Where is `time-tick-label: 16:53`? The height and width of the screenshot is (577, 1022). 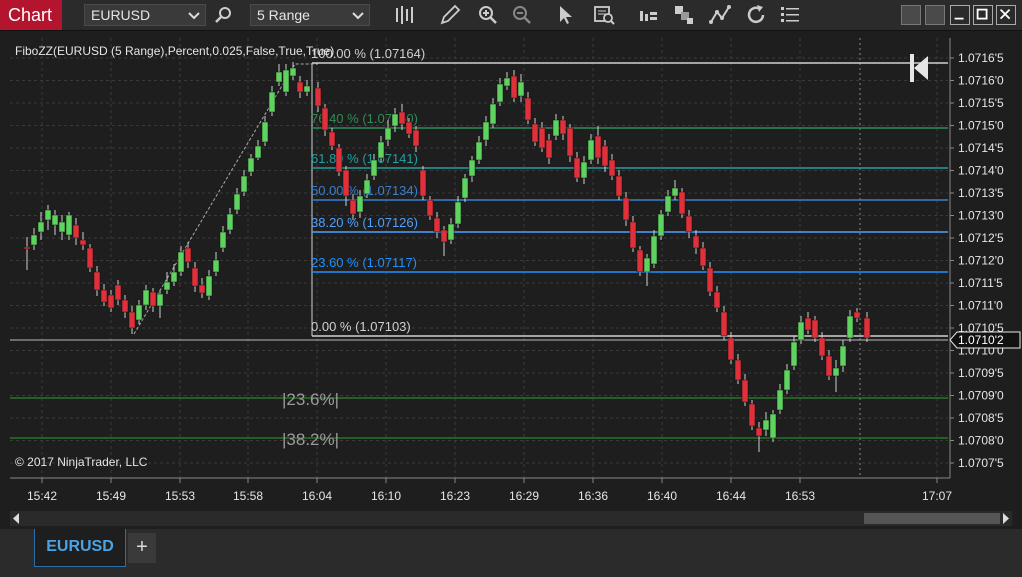
time-tick-label: 16:53 is located at coordinates (800, 496).